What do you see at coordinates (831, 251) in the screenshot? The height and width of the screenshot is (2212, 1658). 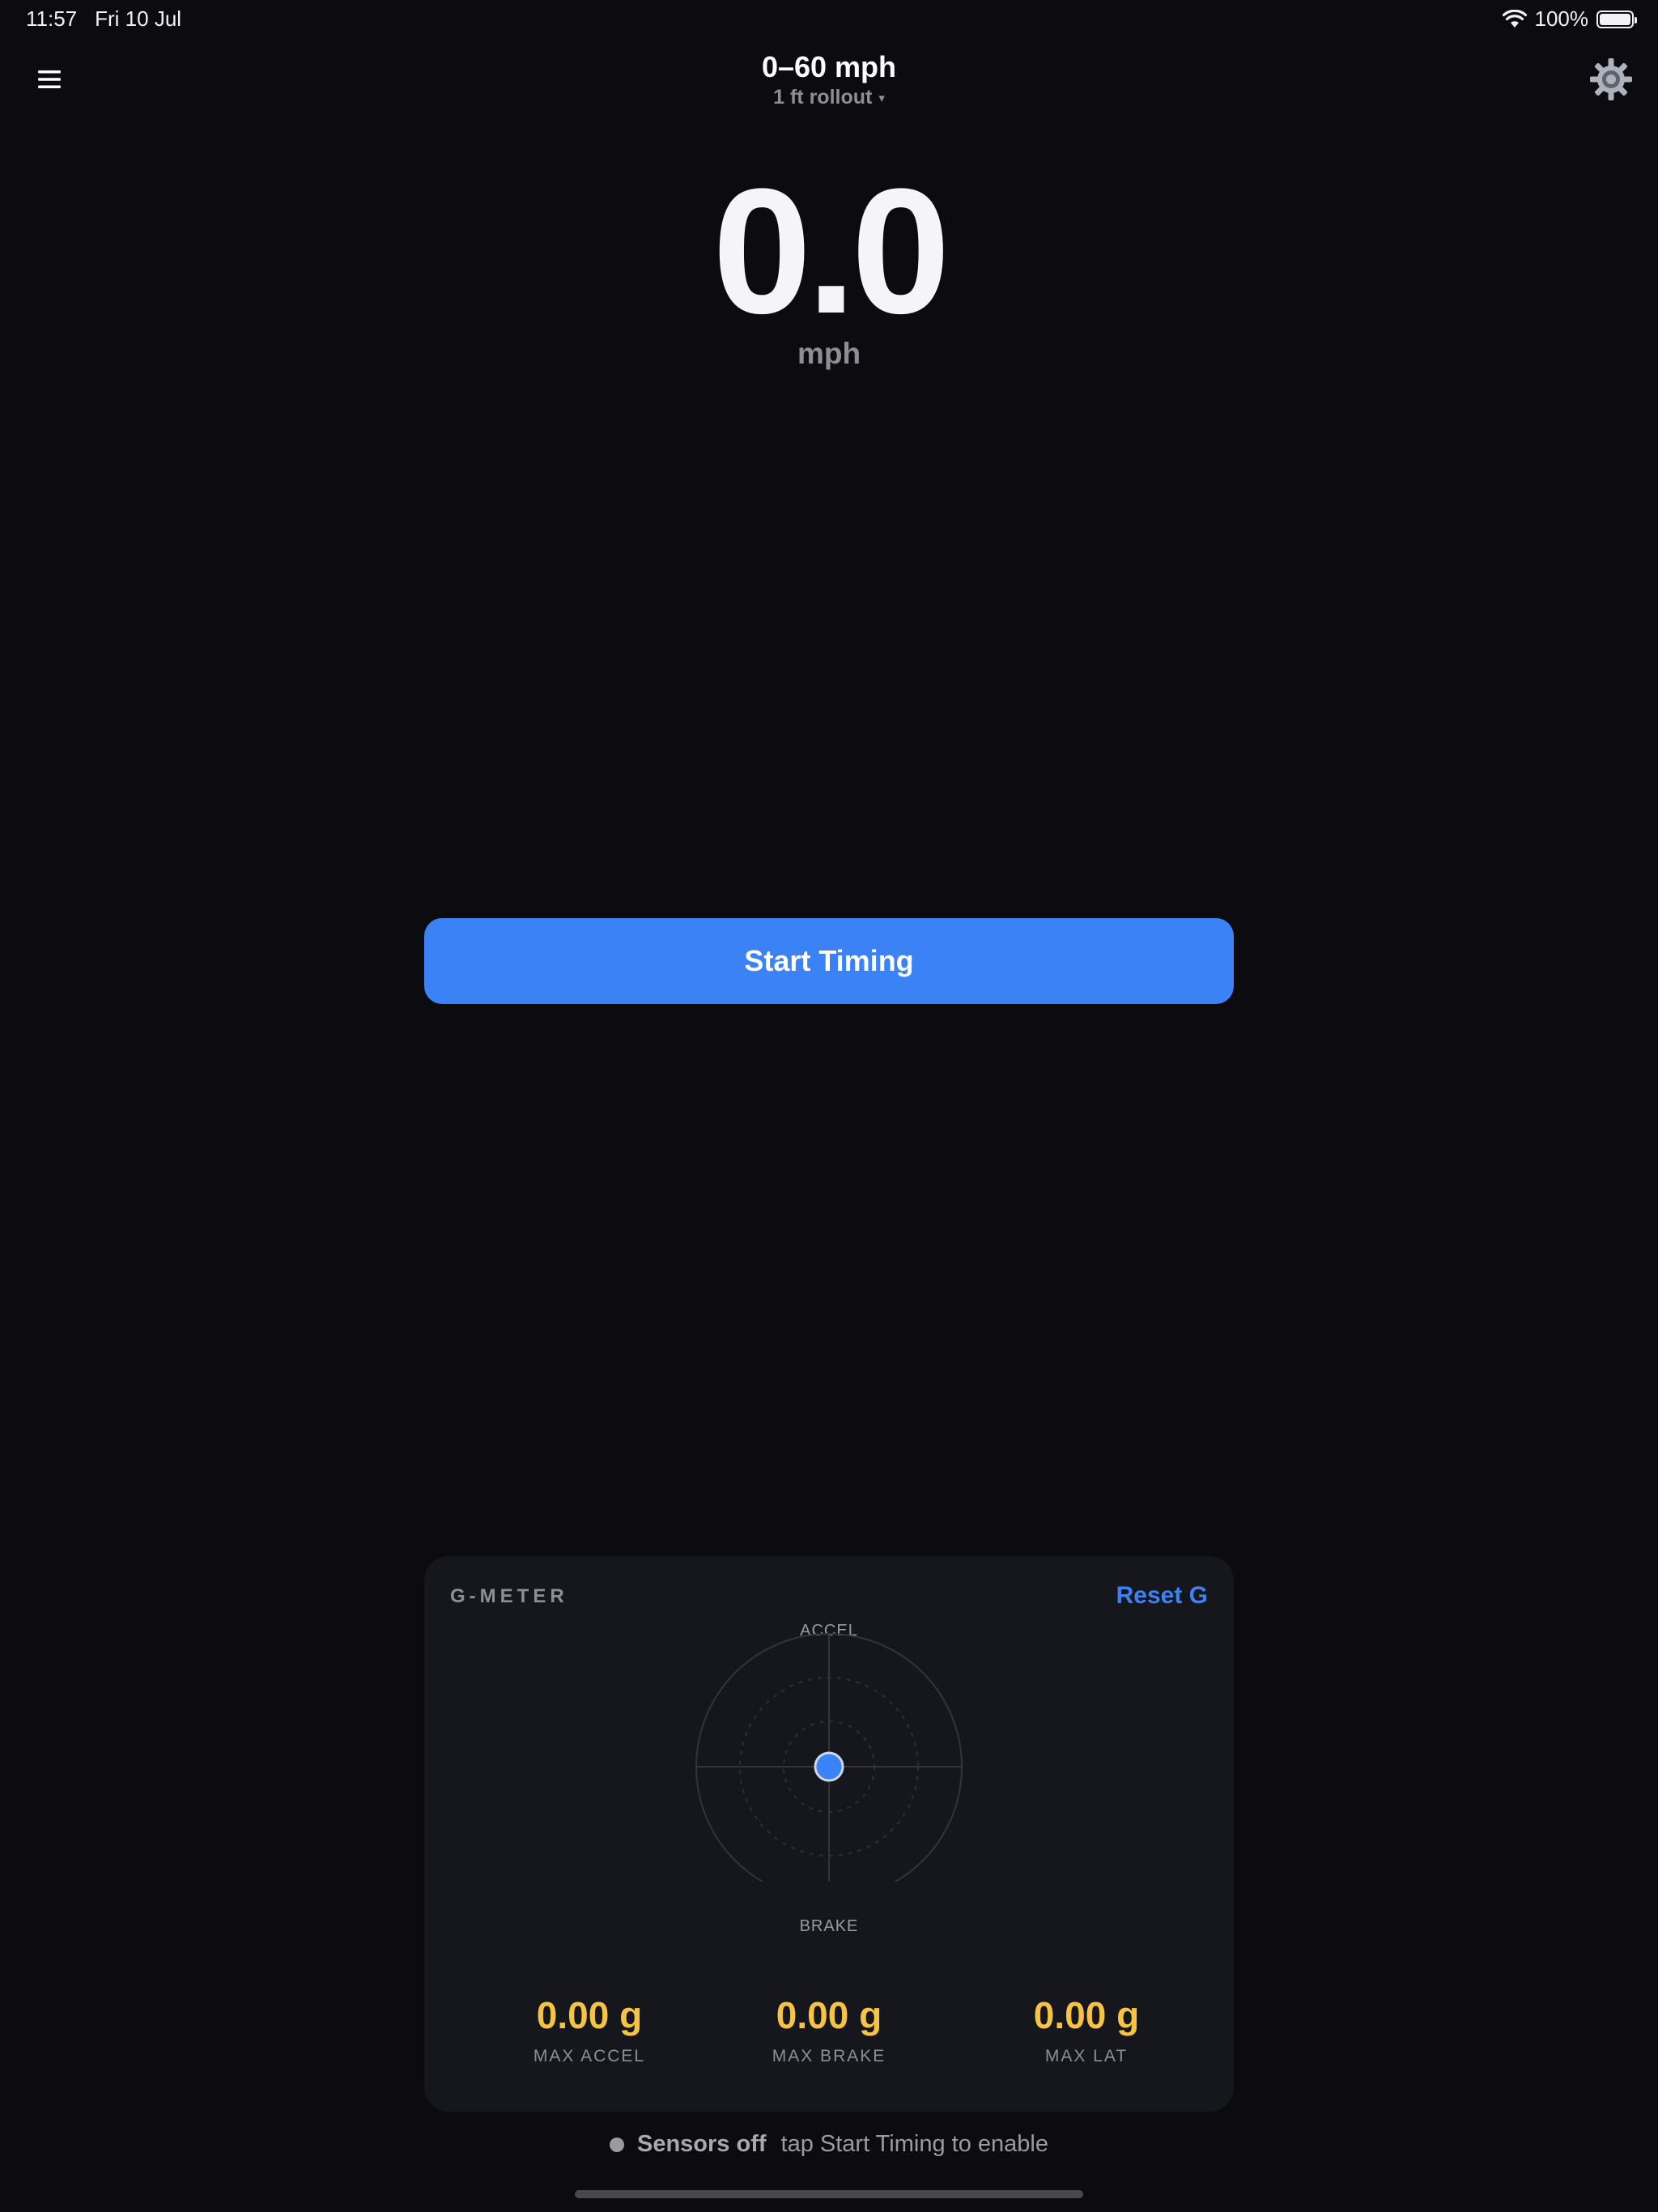 I see `speed-value: 0.0` at bounding box center [831, 251].